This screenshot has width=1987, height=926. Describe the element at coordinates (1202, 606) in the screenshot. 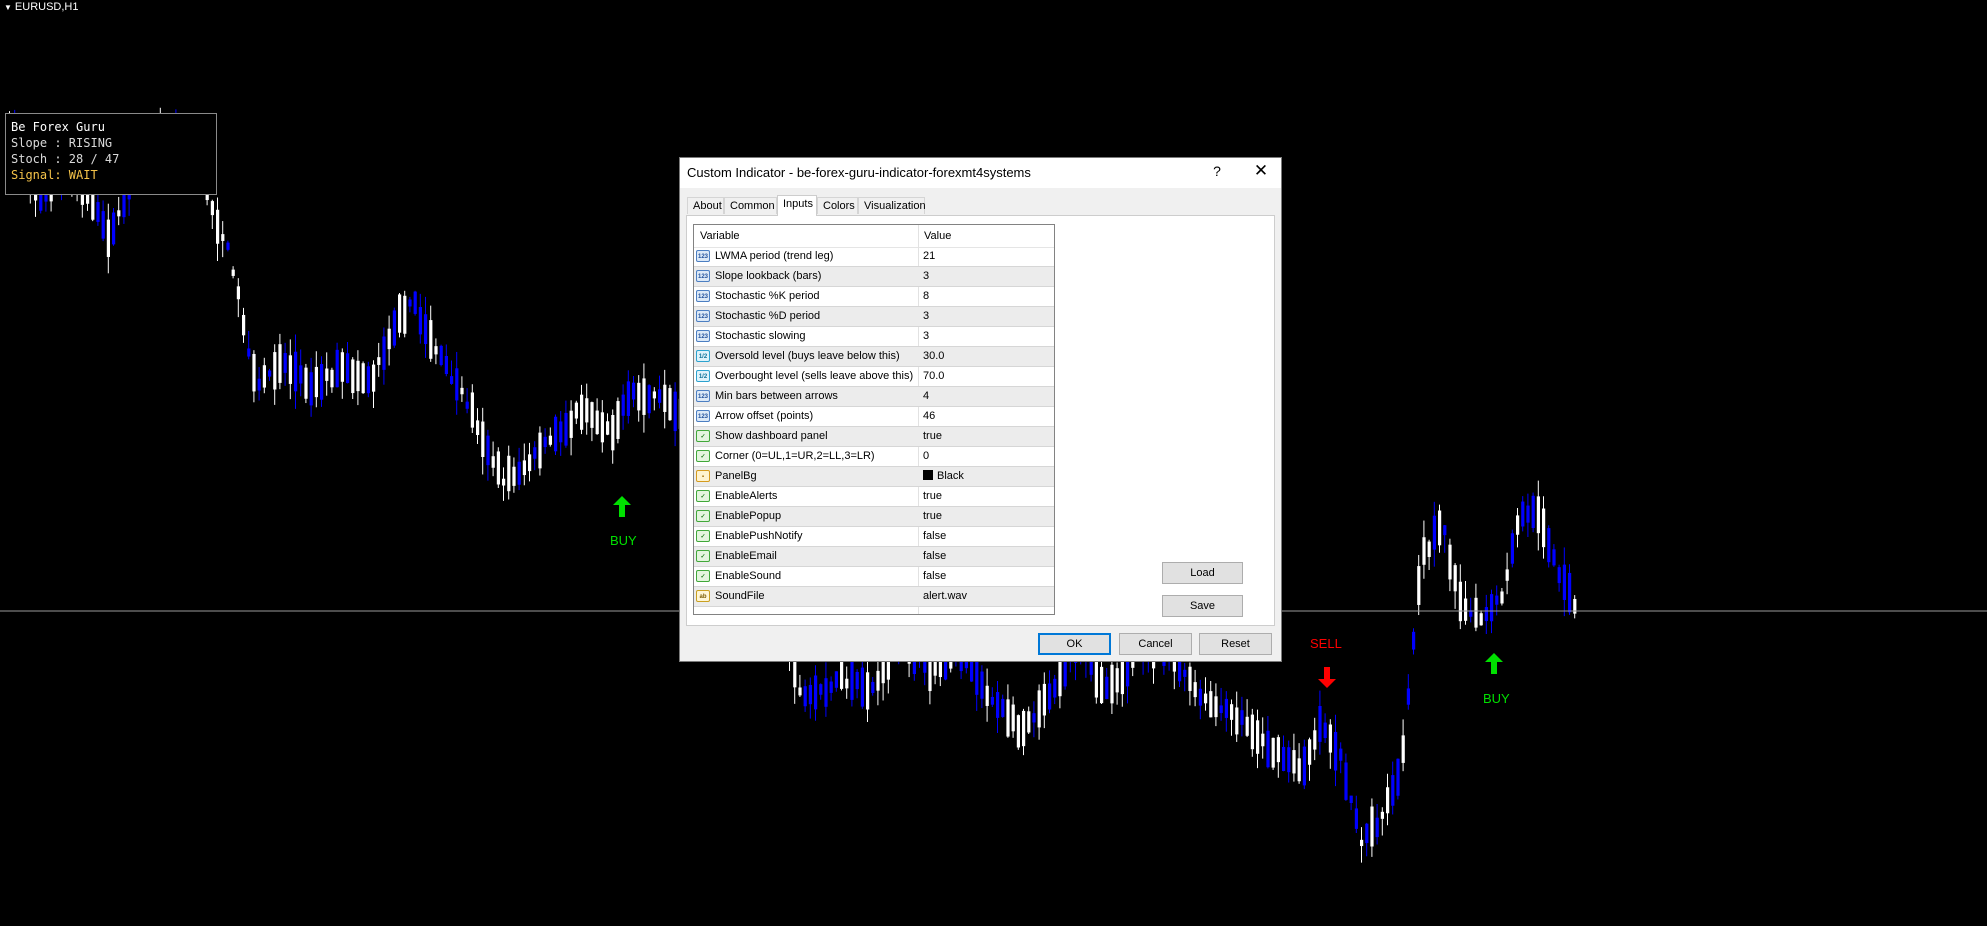

I see `save-button: Save` at that location.